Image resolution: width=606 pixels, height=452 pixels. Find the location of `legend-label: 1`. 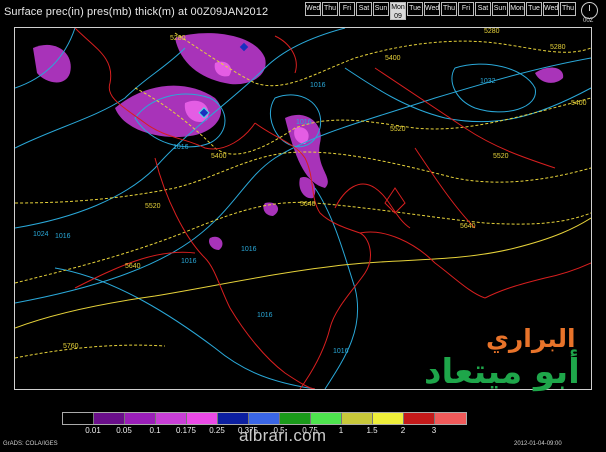

legend-label: 1 is located at coordinates (341, 430).